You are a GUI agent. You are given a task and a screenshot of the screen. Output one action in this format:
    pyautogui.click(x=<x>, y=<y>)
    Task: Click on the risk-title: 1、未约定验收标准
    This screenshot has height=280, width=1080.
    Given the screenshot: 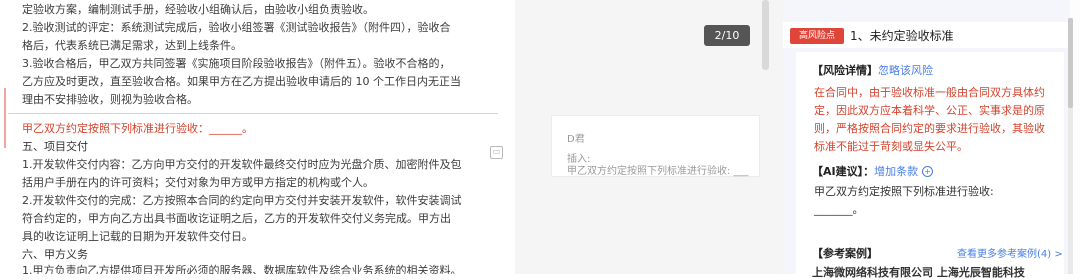 What is the action you would take?
    pyautogui.click(x=902, y=36)
    